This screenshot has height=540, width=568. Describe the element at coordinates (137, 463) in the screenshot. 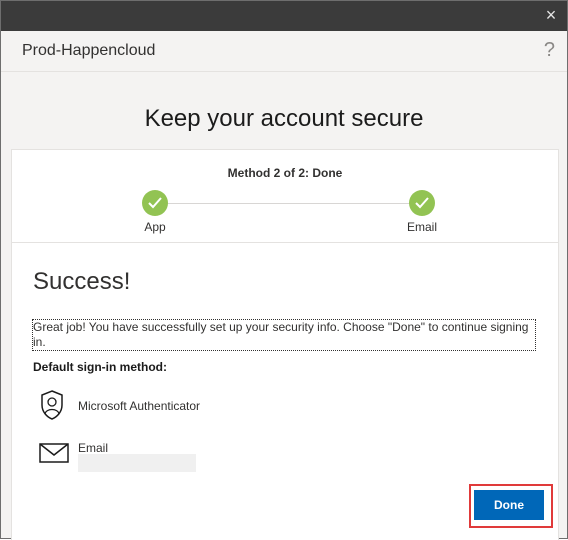

I see `email-address-redacted` at that location.